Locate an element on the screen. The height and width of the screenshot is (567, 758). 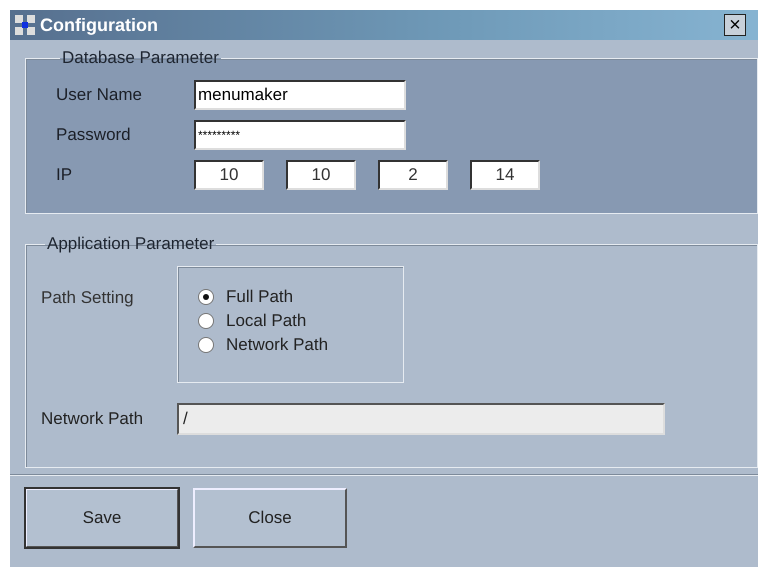
field-label: Path Setting is located at coordinates (88, 297).